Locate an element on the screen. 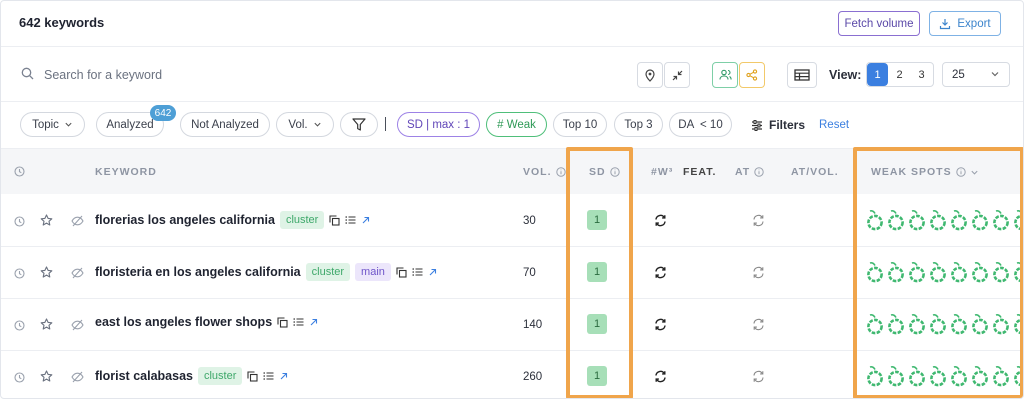 The image size is (1024, 399). per-page-select: 25 is located at coordinates (976, 74).